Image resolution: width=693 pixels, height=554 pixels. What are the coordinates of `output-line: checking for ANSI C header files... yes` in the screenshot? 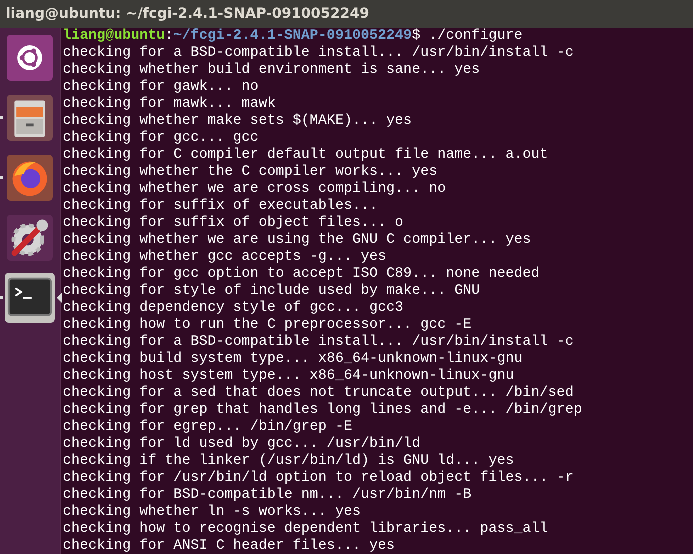 It's located at (229, 546).